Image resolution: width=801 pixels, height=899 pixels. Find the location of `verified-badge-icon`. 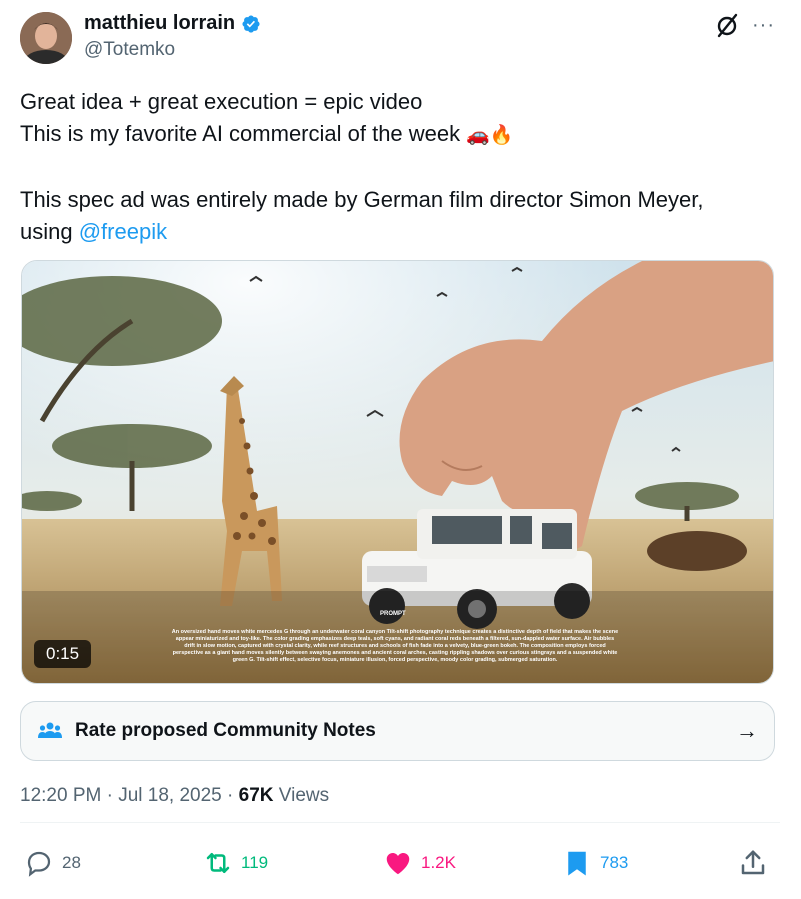

verified-badge-icon is located at coordinates (251, 23).